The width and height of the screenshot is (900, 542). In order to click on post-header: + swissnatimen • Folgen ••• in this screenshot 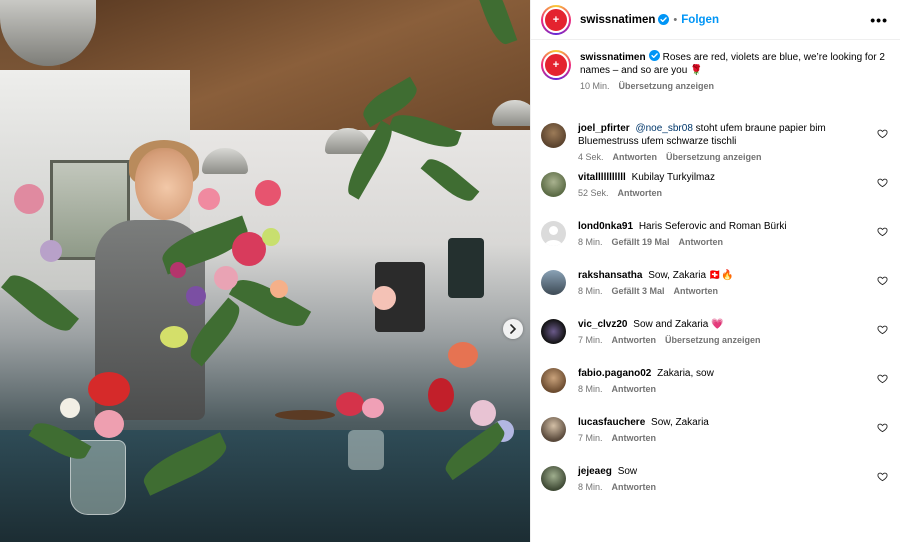, I will do `click(715, 20)`.